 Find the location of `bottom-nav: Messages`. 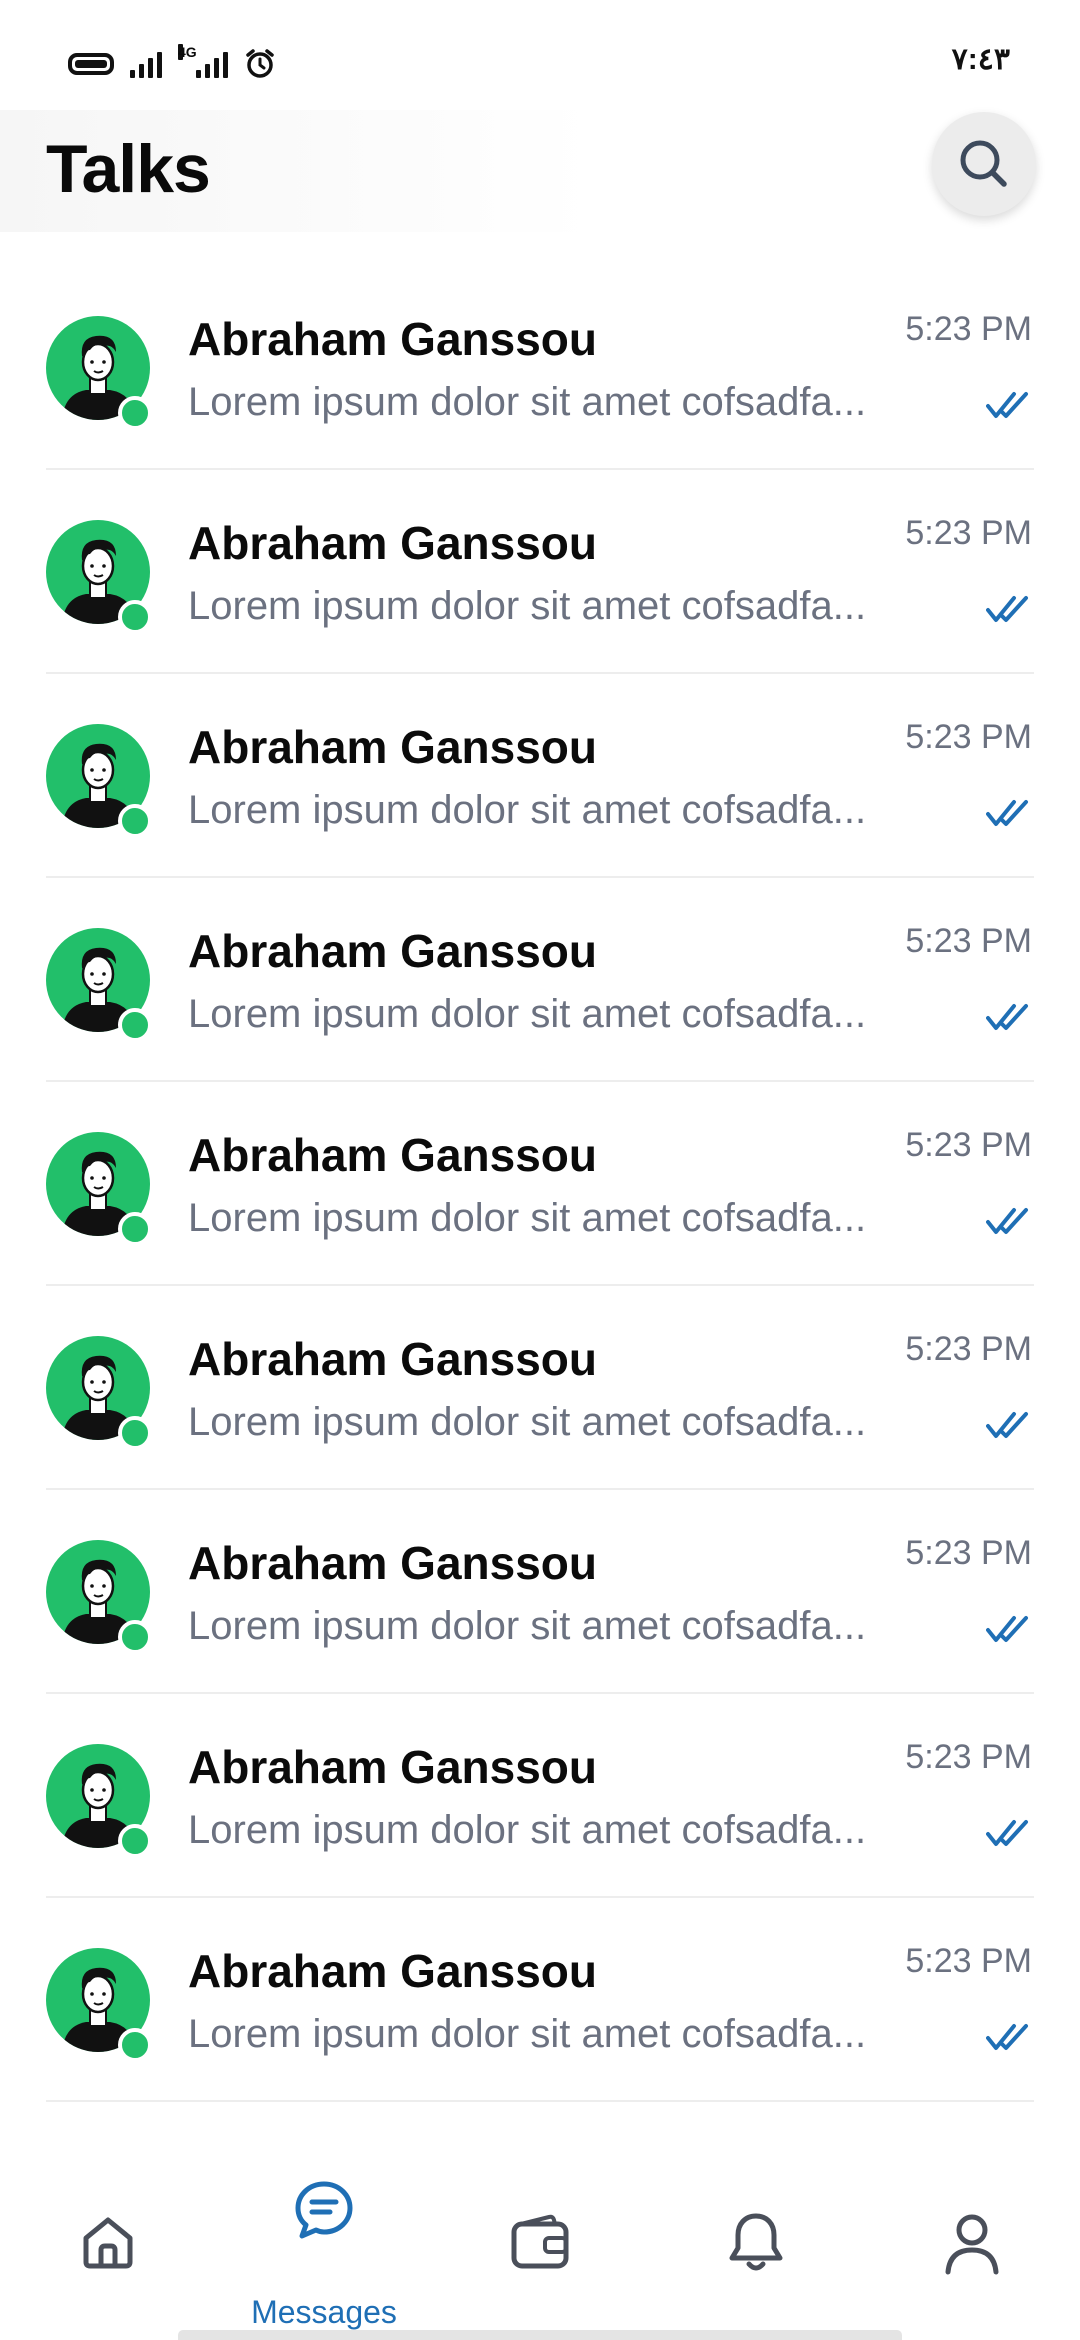

bottom-nav: Messages is located at coordinates (540, 2245).